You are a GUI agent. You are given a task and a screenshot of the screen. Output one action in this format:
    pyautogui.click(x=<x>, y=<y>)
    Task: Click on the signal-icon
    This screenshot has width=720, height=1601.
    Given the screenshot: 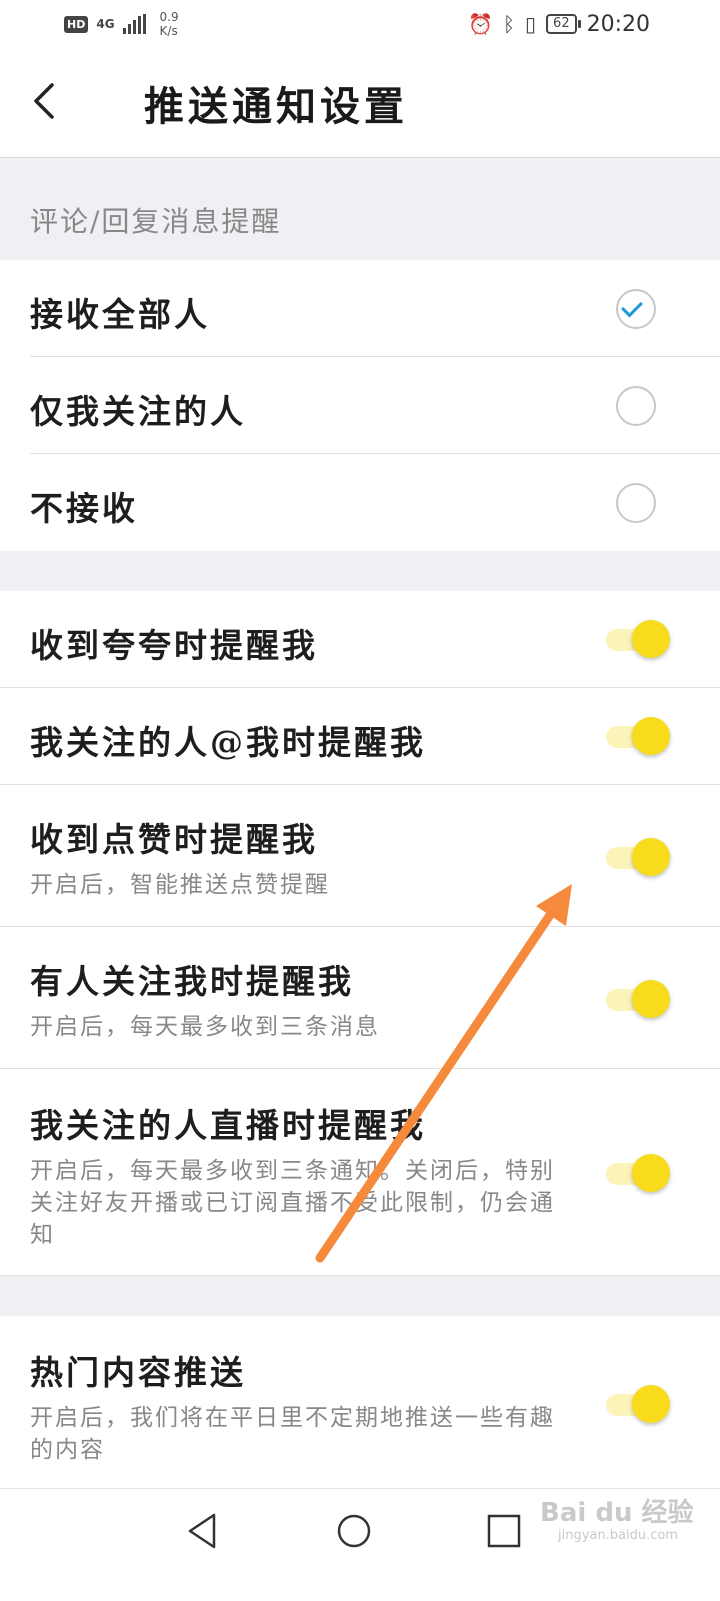 What is the action you would take?
    pyautogui.click(x=134, y=24)
    